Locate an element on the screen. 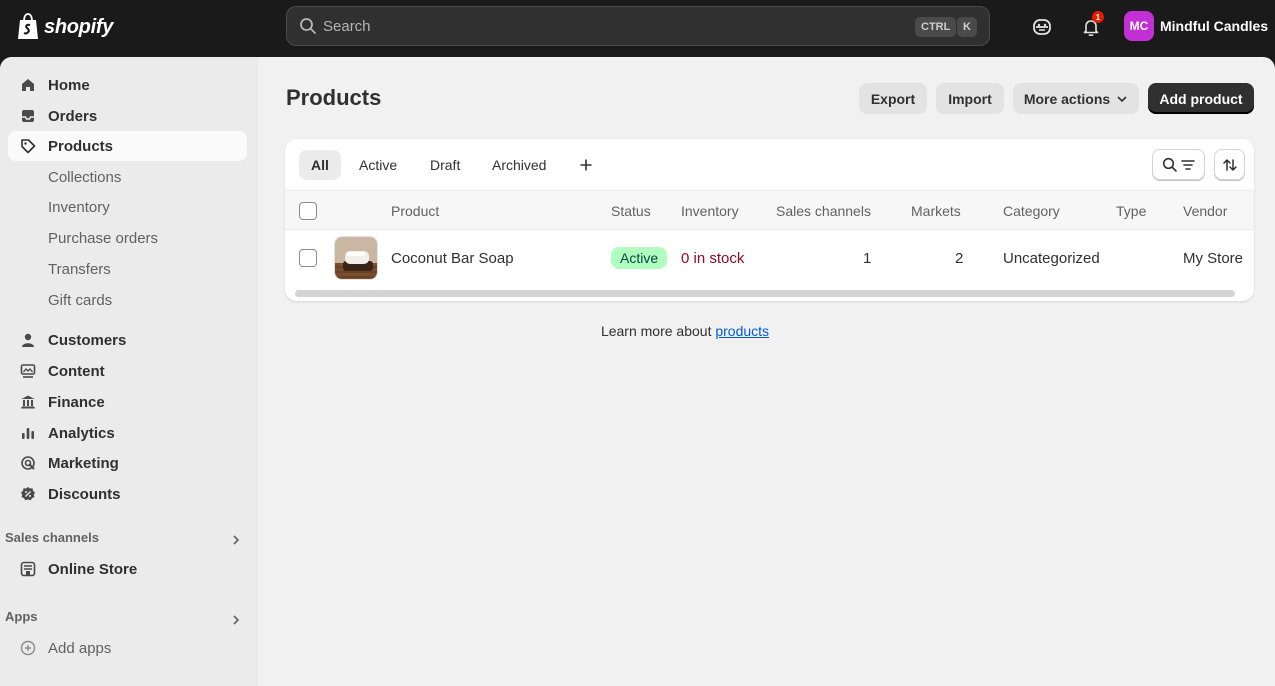 The image size is (1275, 686). inventory-value: 0 in stock is located at coordinates (713, 258).